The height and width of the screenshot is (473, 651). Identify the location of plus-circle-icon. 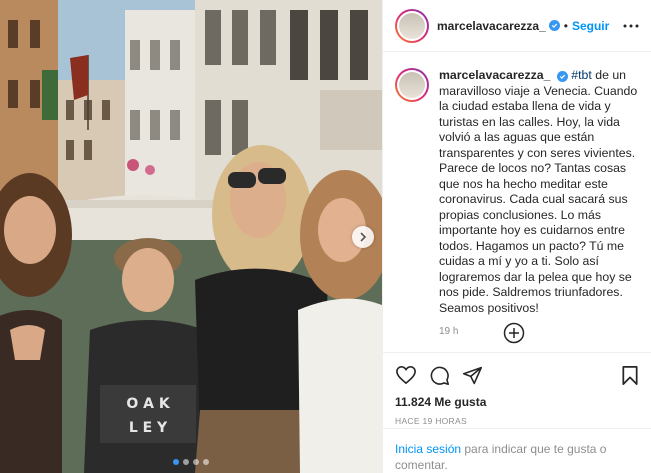
(514, 333).